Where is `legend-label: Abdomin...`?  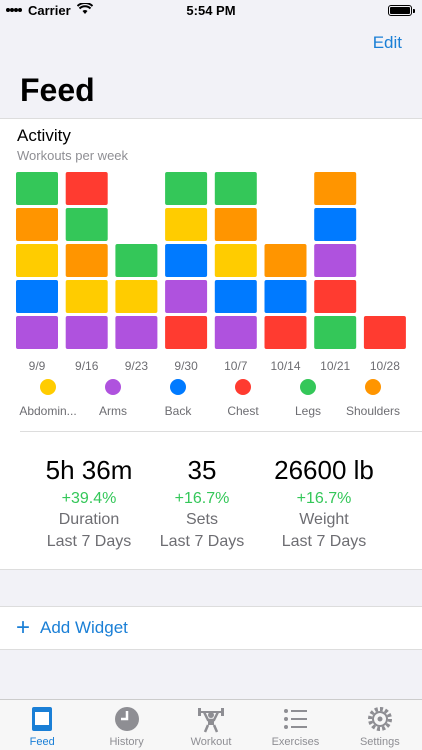
legend-label: Abdomin... is located at coordinates (47, 411).